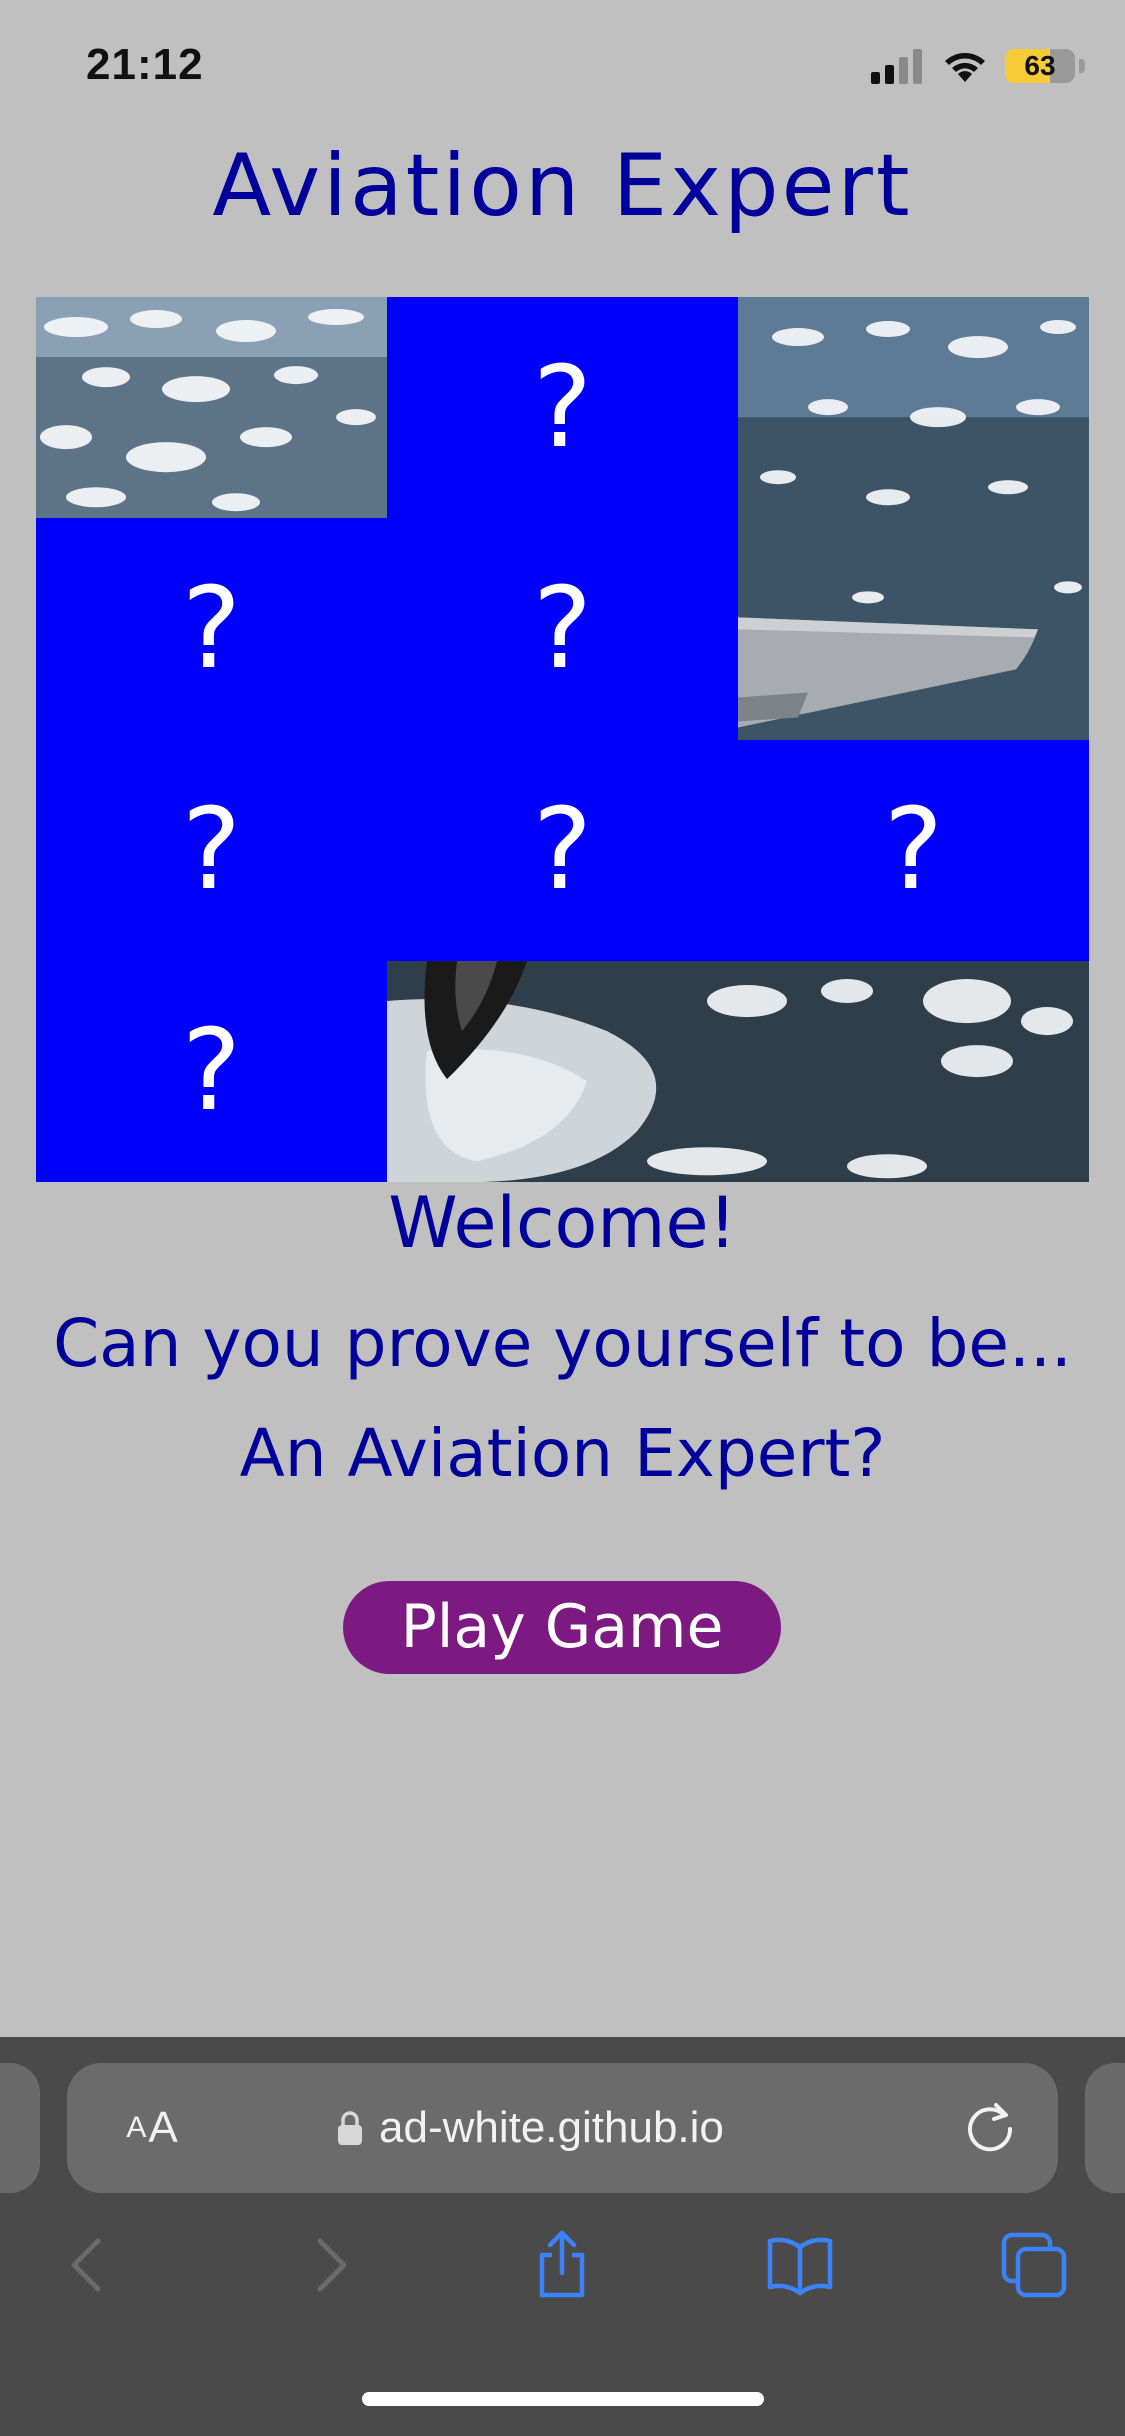 This screenshot has height=2436, width=1125. What do you see at coordinates (562, 1223) in the screenshot?
I see `welcome-heading: Welcome!` at bounding box center [562, 1223].